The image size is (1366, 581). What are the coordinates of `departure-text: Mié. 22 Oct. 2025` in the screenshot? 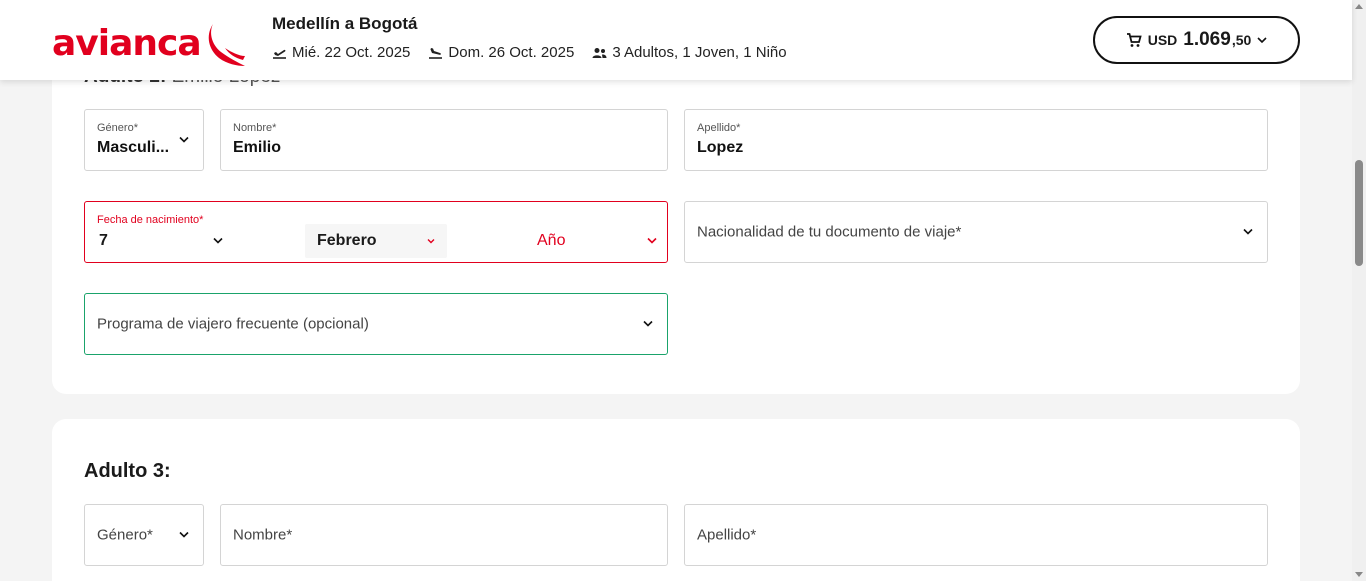 It's located at (351, 52).